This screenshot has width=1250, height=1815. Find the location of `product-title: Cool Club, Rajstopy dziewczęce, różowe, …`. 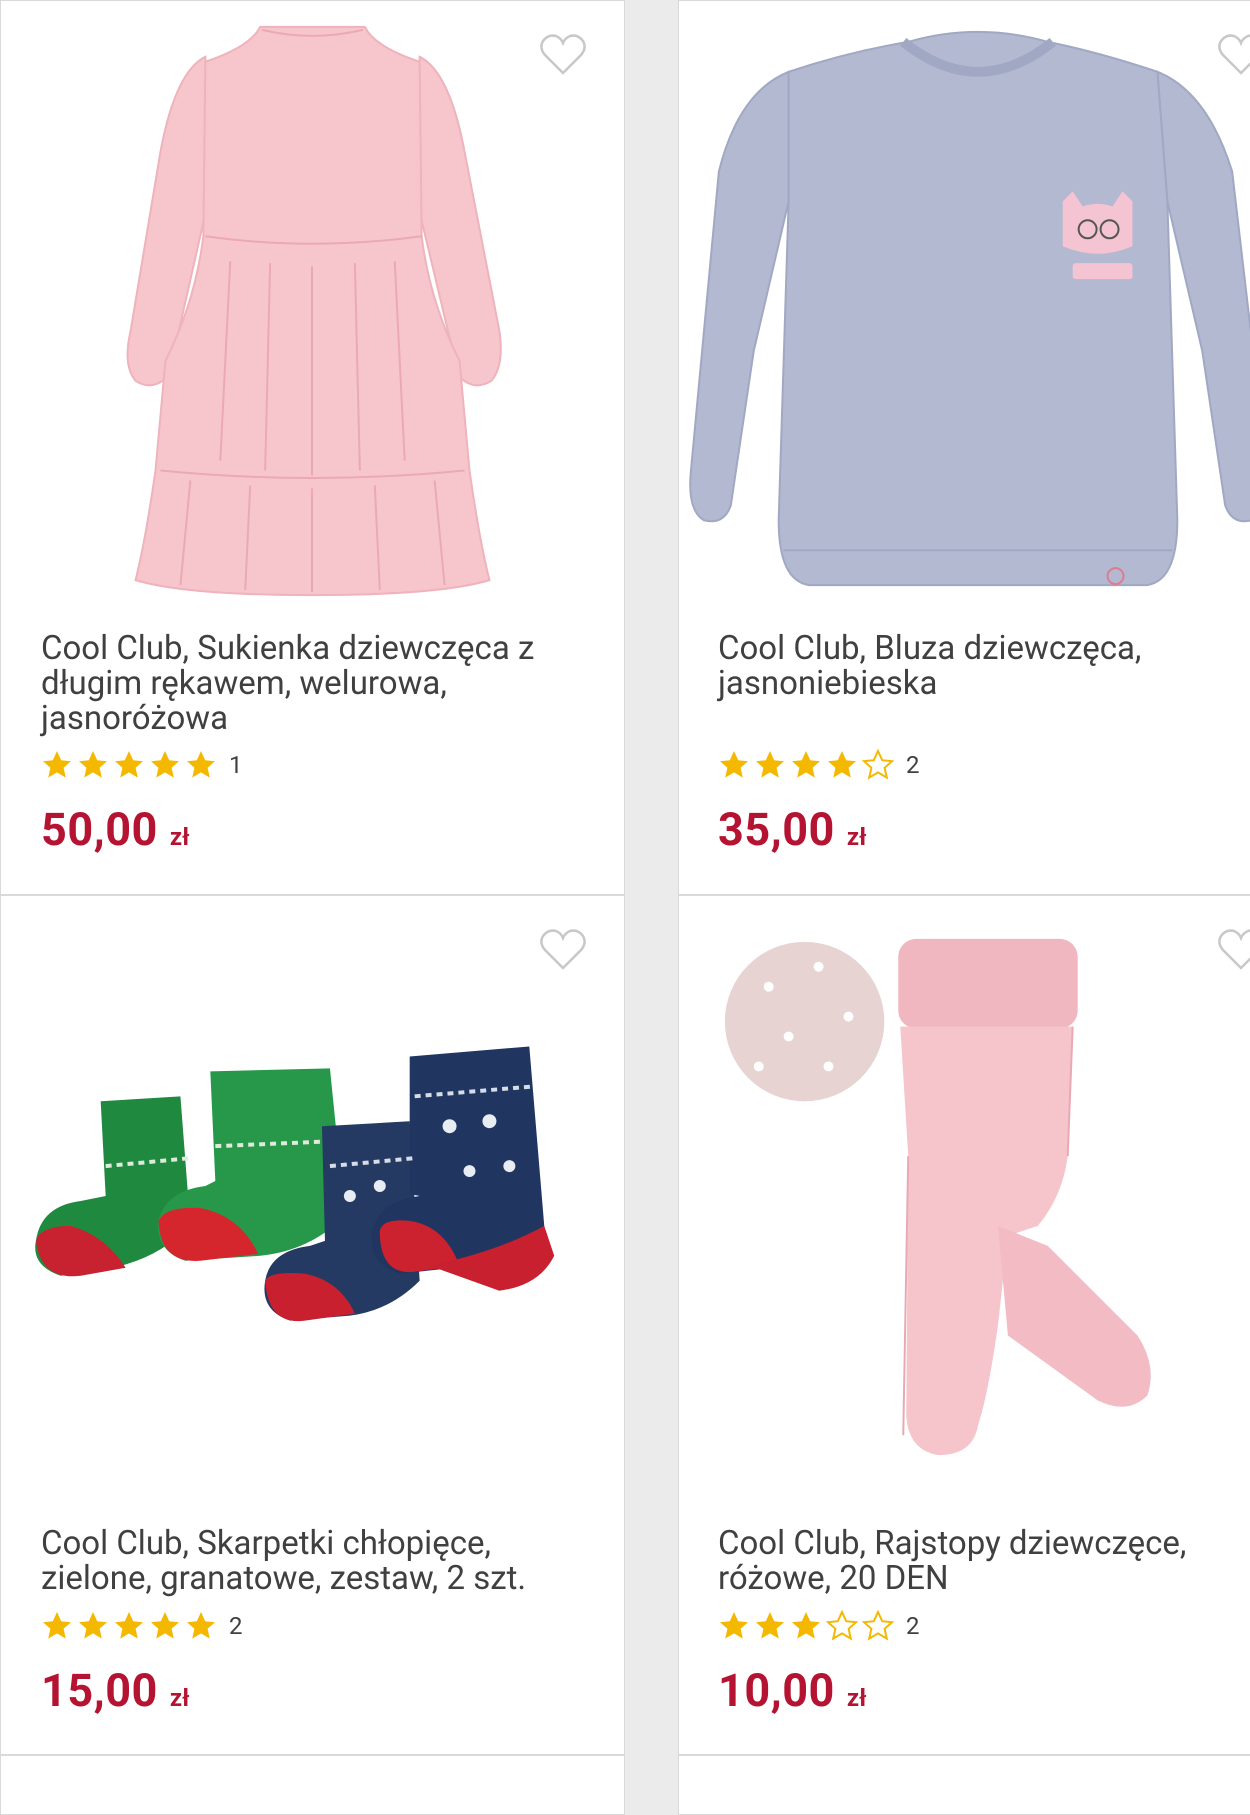

product-title: Cool Club, Rajstopy dziewczęce, różowe, … is located at coordinates (984, 1561).